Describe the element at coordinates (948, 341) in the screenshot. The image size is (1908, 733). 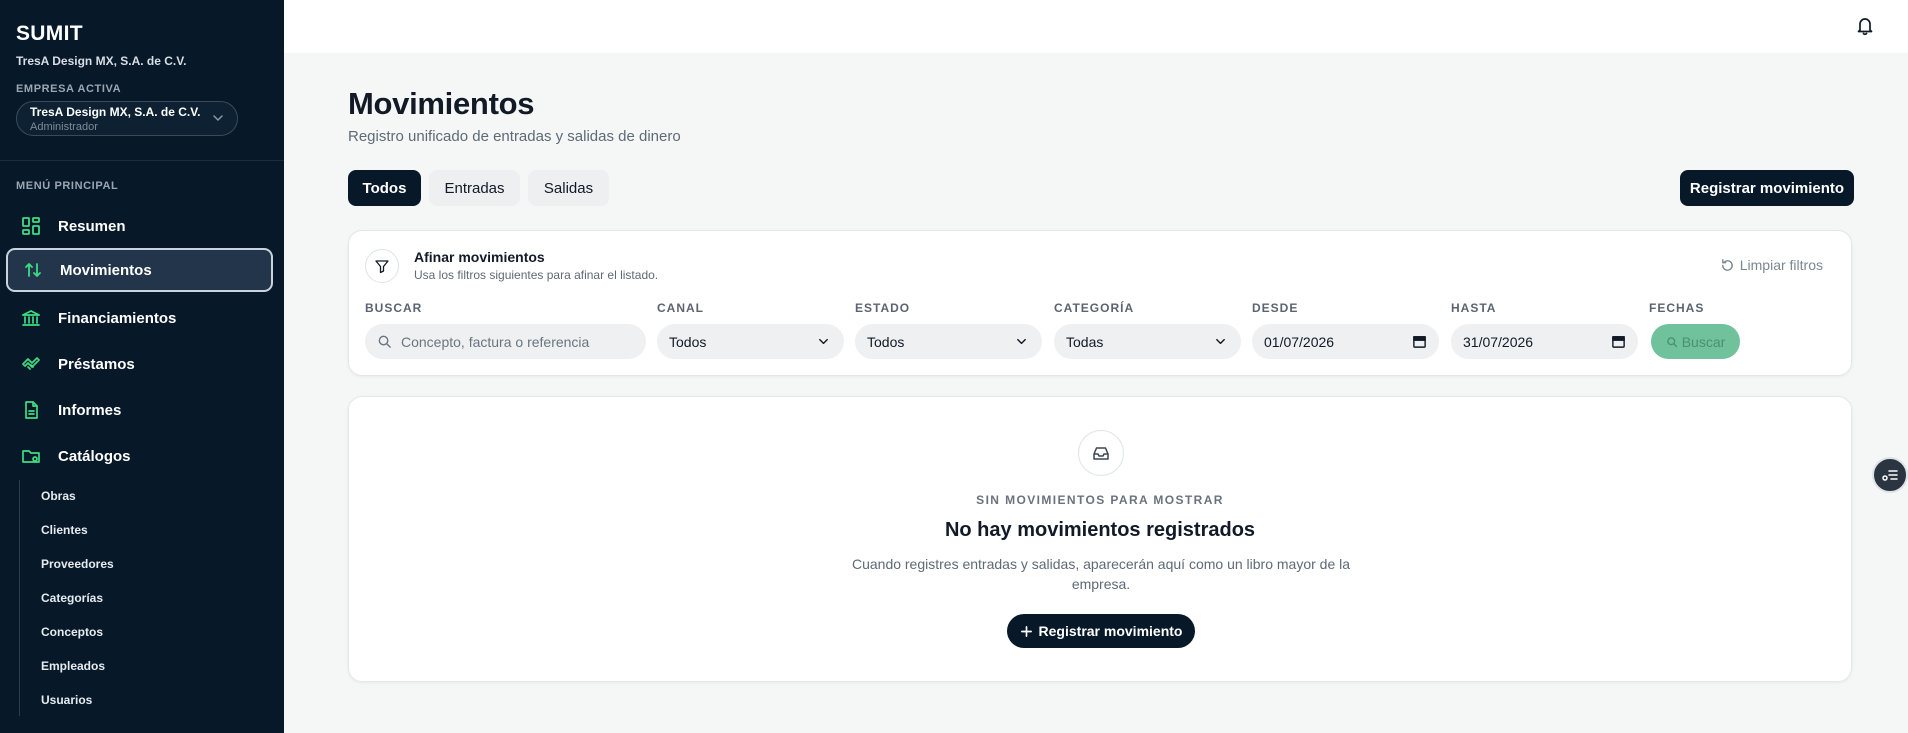
I see `estado-select: Todos` at that location.